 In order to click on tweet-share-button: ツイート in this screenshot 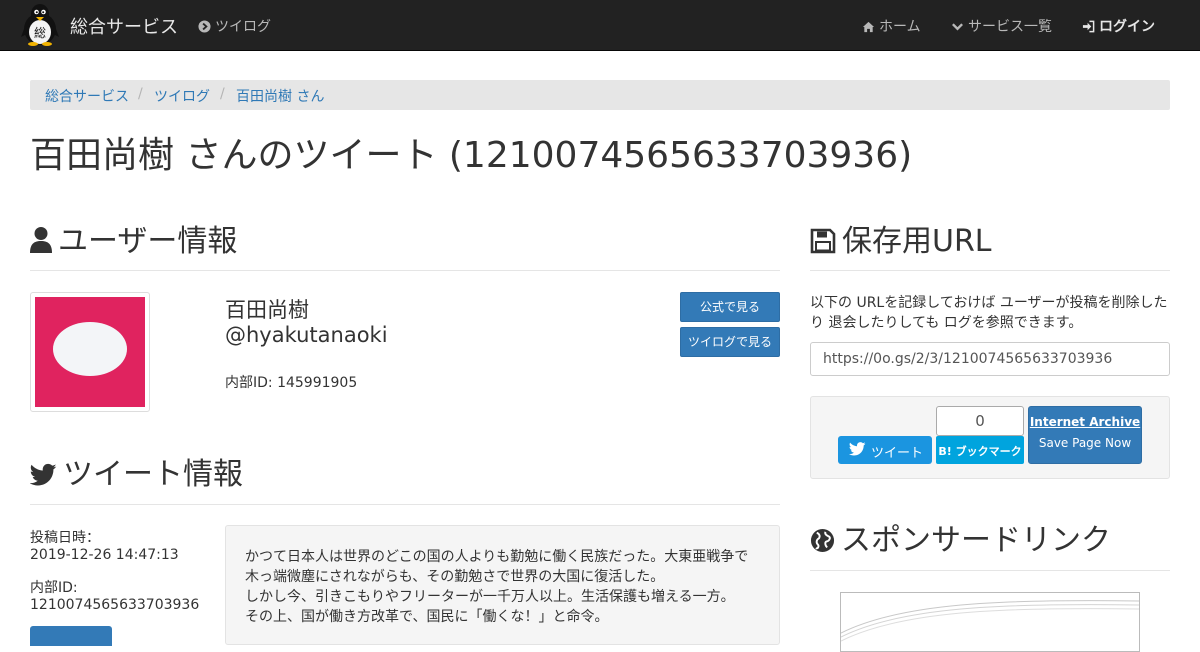, I will do `click(885, 450)`.